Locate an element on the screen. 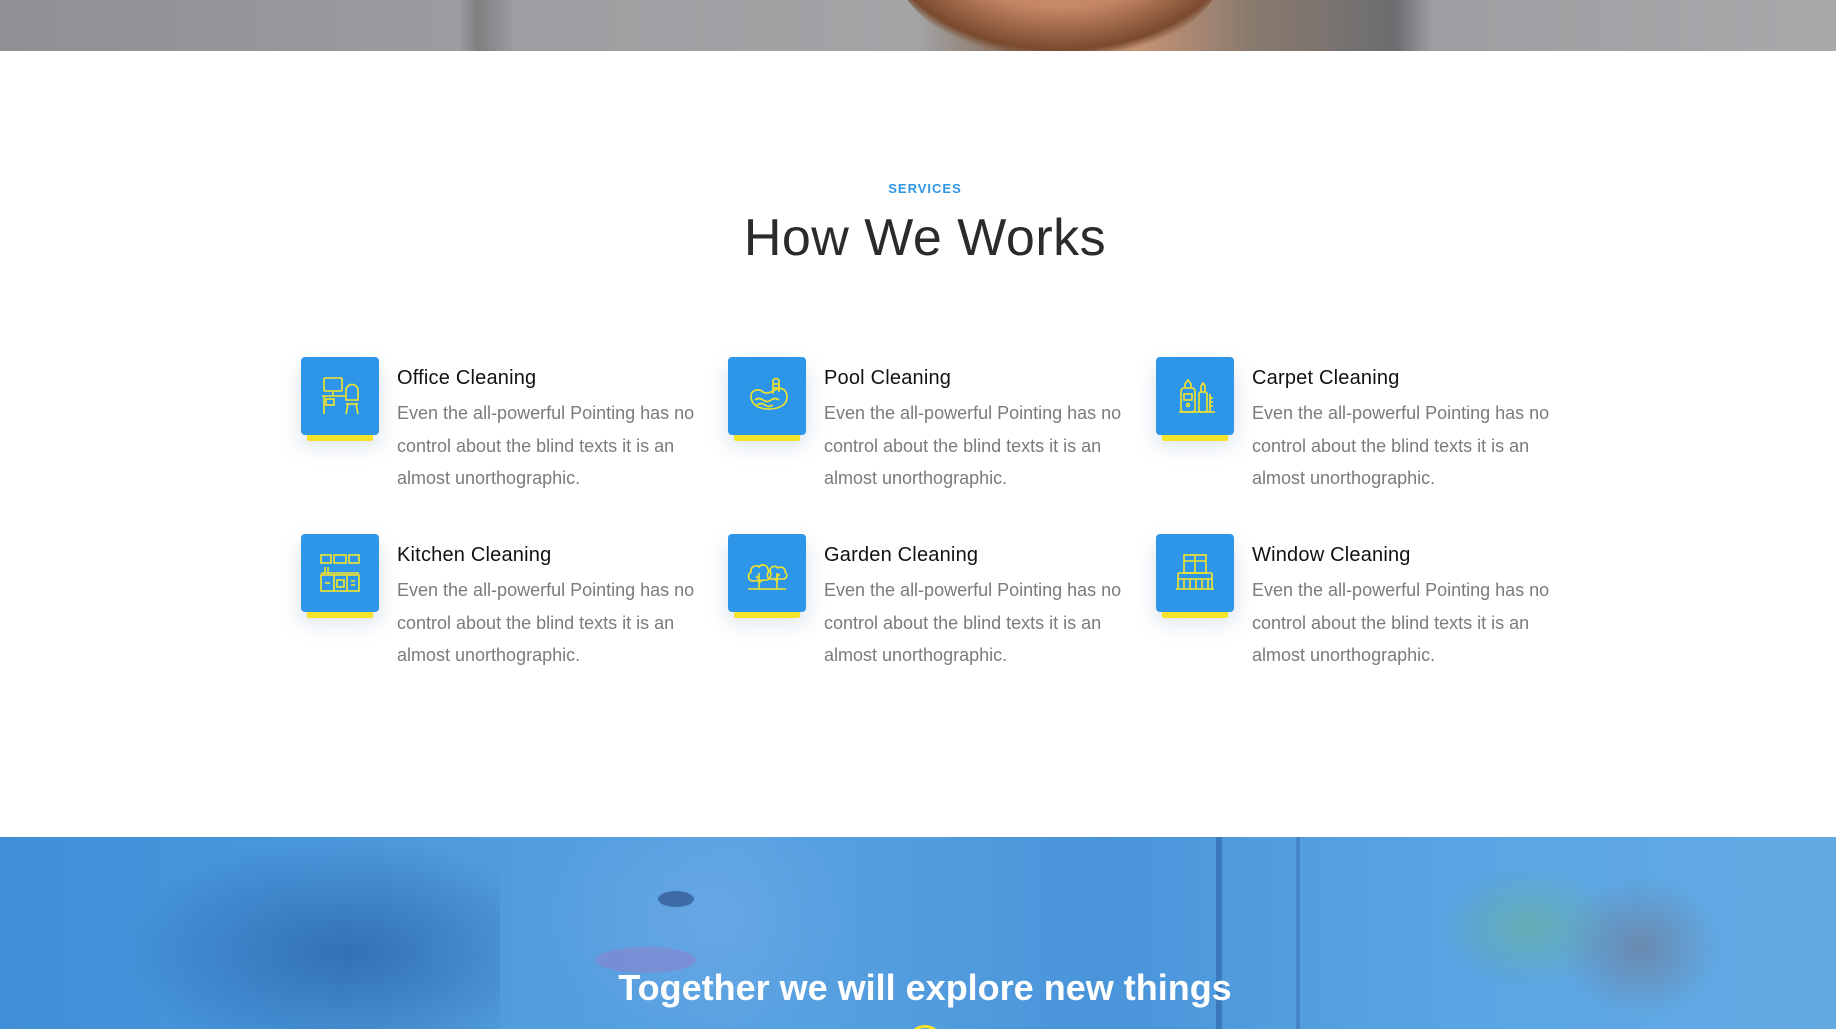 The image size is (1836, 1029). carpet-vacuum-icon is located at coordinates (1197, 395).